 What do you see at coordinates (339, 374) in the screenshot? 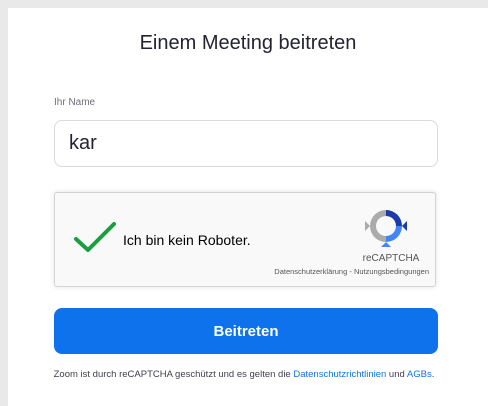
I see `footer-privacy-link: Datenschutzrichtlinien` at bounding box center [339, 374].